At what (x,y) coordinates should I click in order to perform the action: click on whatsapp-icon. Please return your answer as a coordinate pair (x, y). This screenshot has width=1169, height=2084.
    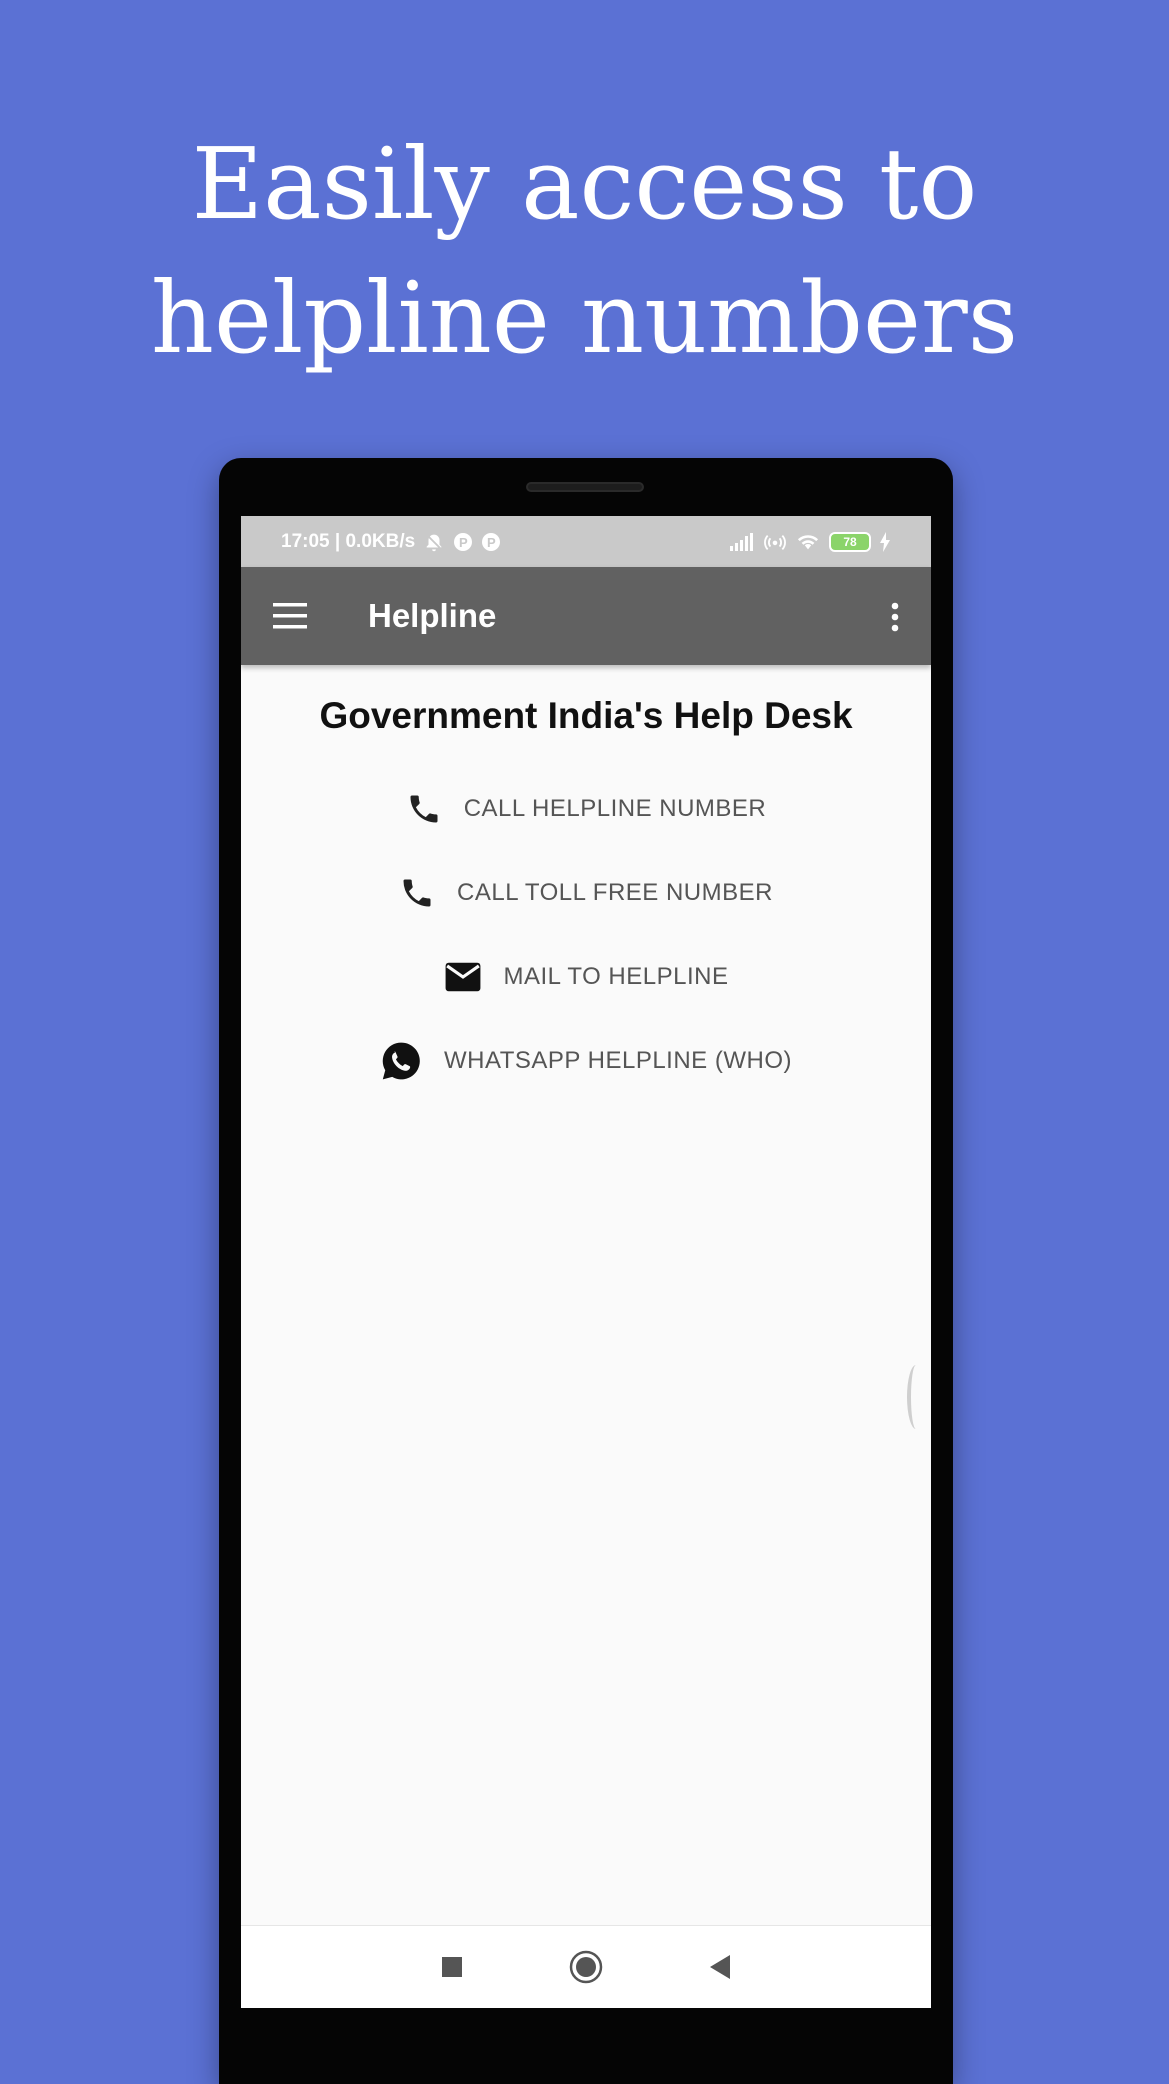
    Looking at the image, I should click on (401, 1061).